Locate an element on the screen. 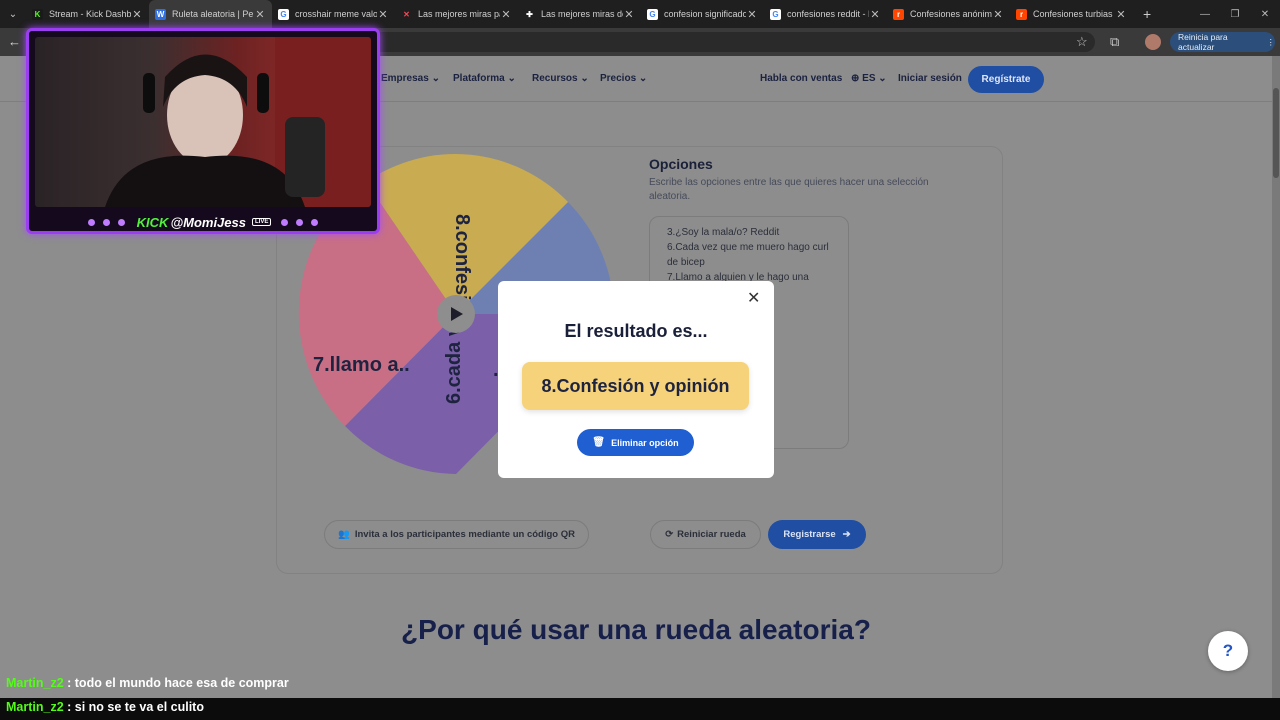  register-button: Registrarse ➔ is located at coordinates (817, 534).